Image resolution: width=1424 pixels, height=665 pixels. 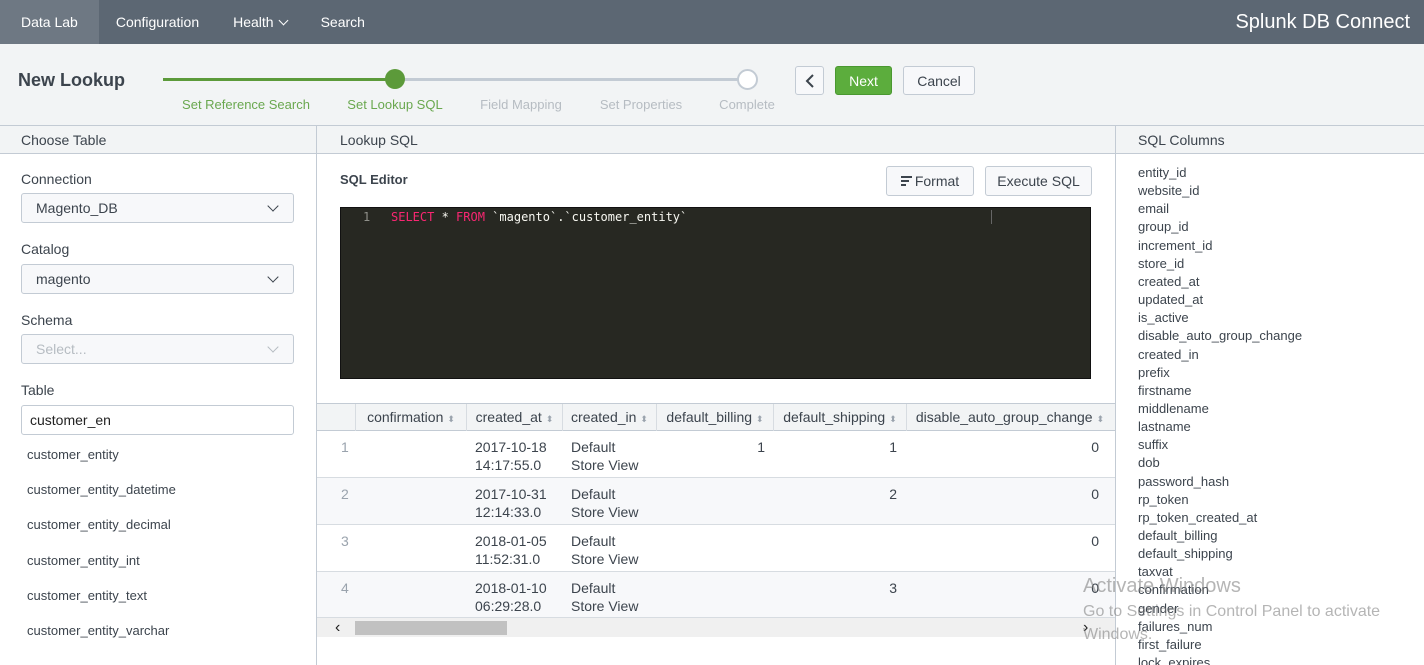 I want to click on table-option: customer_entity_datetime, so click(x=101, y=489).